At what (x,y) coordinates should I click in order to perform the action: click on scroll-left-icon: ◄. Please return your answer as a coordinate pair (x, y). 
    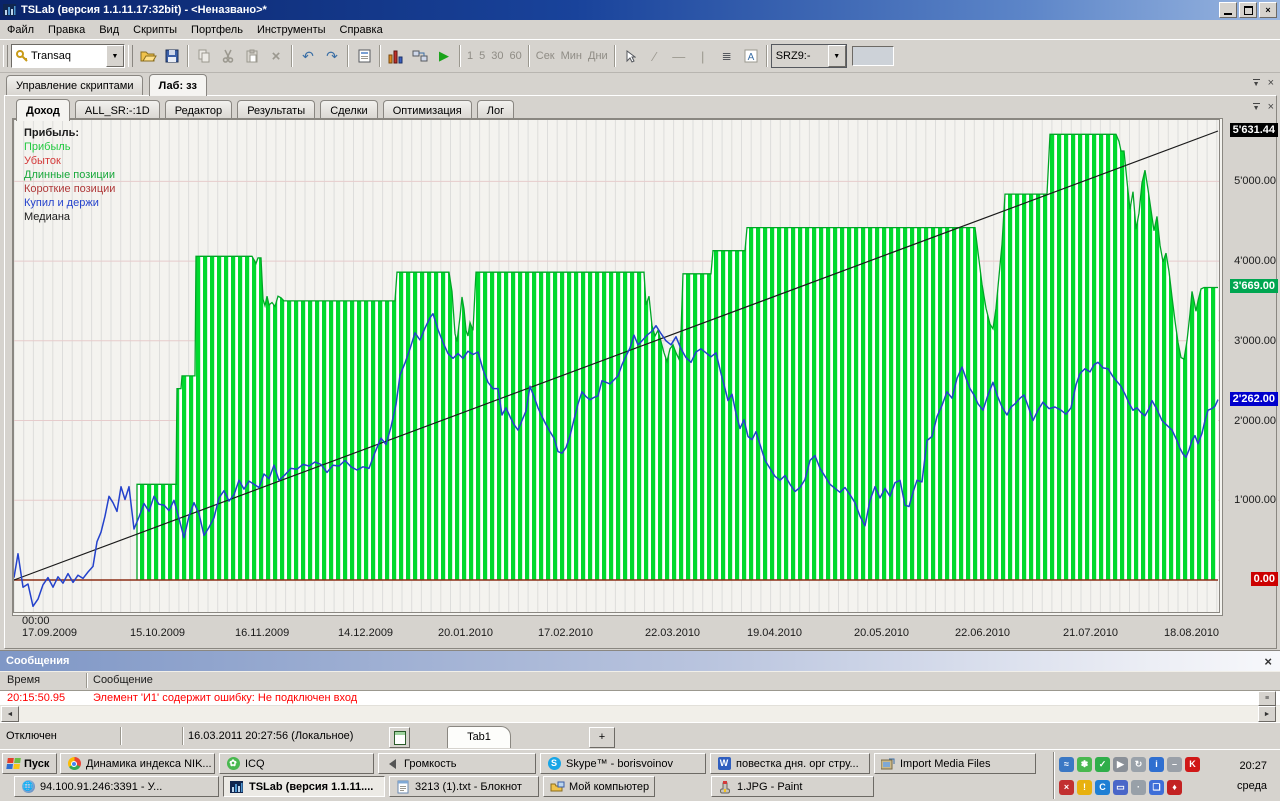
    Looking at the image, I should click on (10, 714).